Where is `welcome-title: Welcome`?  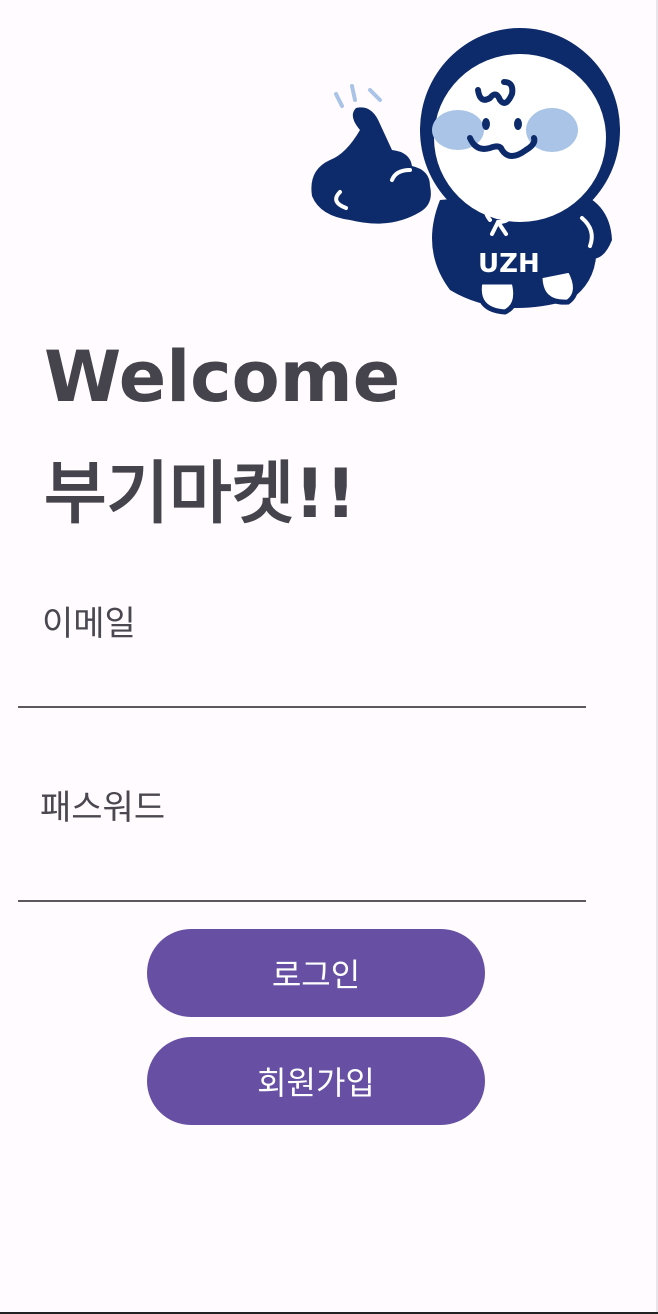 welcome-title: Welcome is located at coordinates (222, 377).